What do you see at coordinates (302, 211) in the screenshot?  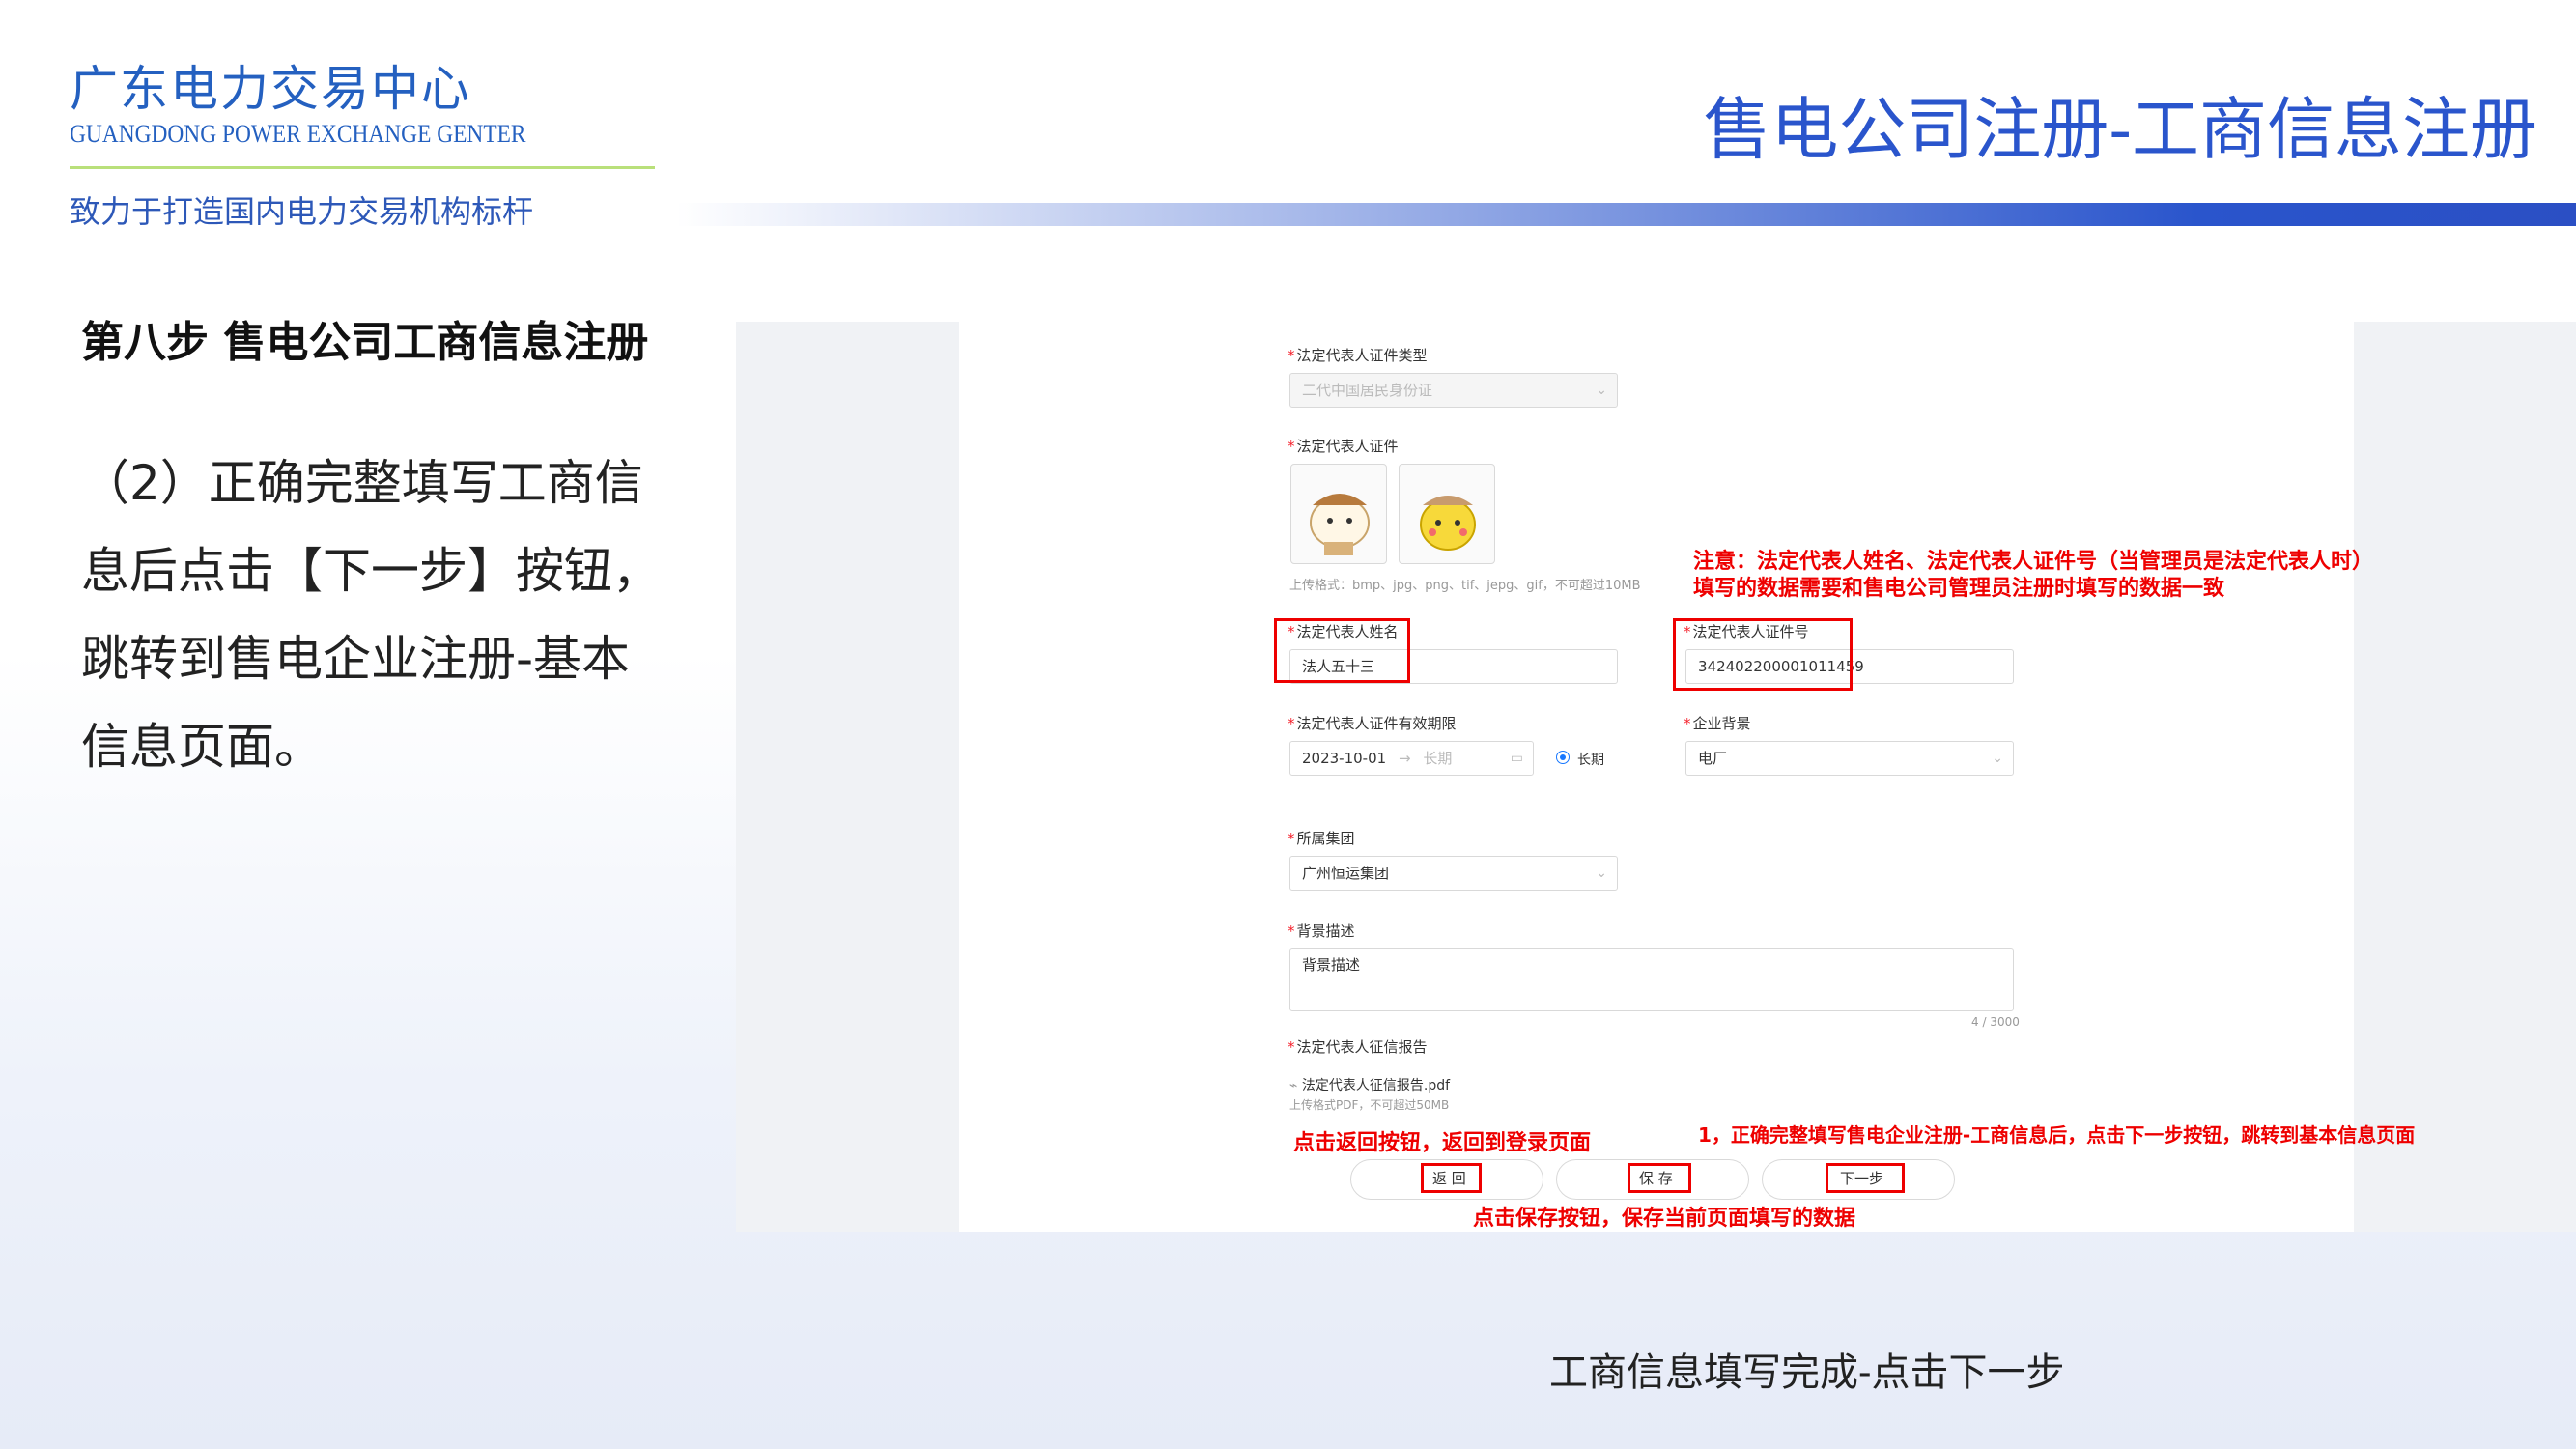 I see `org-slogan: 致力于打造国内电力交易机构标杆` at bounding box center [302, 211].